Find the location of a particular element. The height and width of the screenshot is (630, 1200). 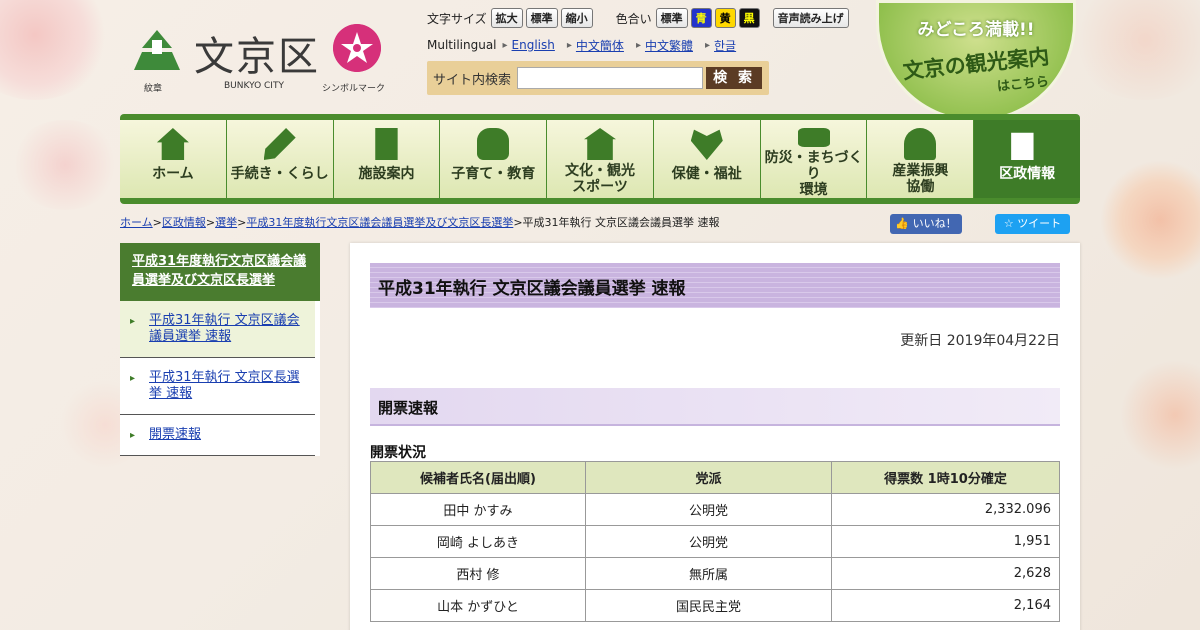

nav-item-childcare: 子育て・教育 is located at coordinates (494, 159).